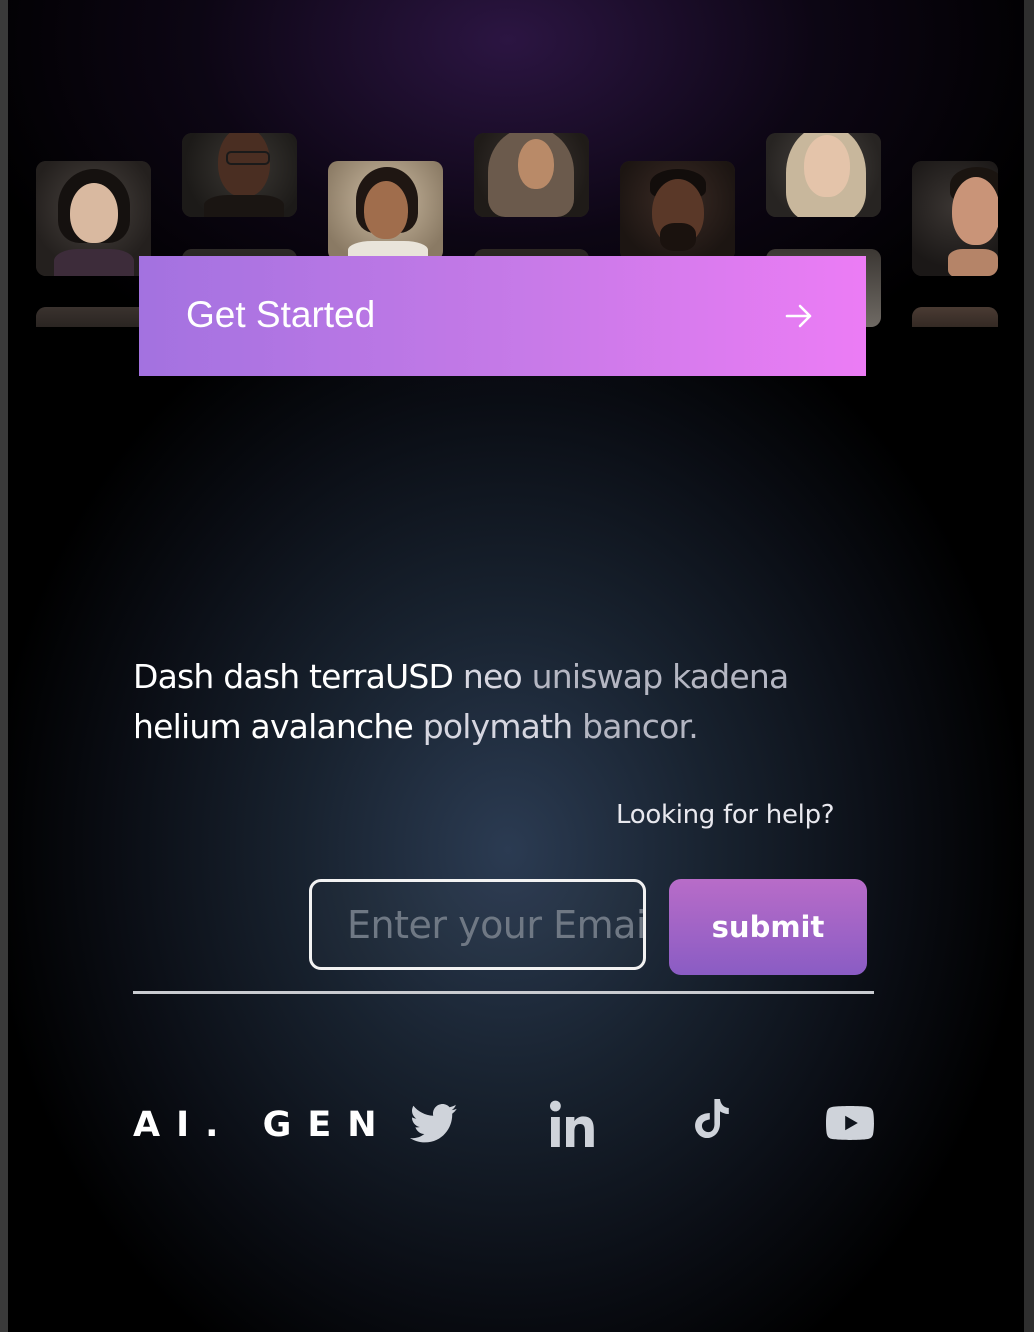 This screenshot has width=1034, height=1332. What do you see at coordinates (492, 676) in the screenshot?
I see `tagline-word: neo` at bounding box center [492, 676].